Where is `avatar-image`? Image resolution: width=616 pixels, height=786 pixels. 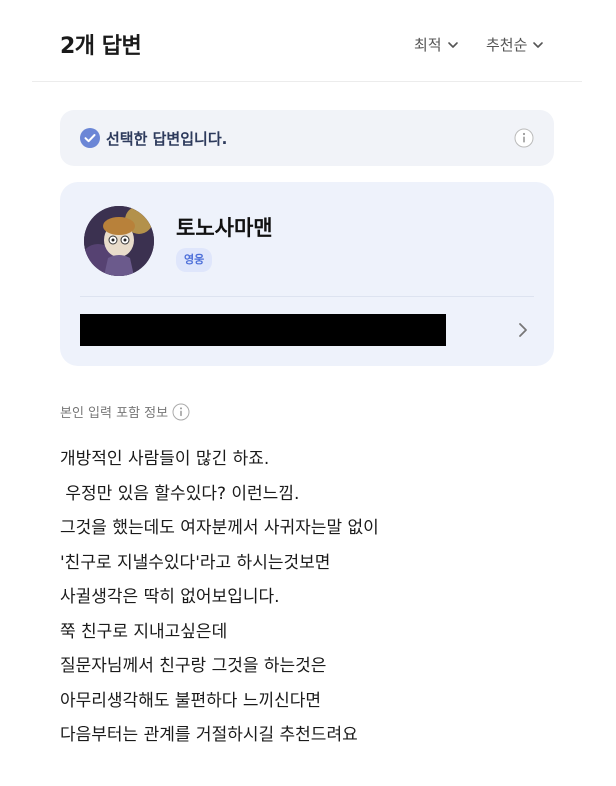
avatar-image is located at coordinates (119, 241).